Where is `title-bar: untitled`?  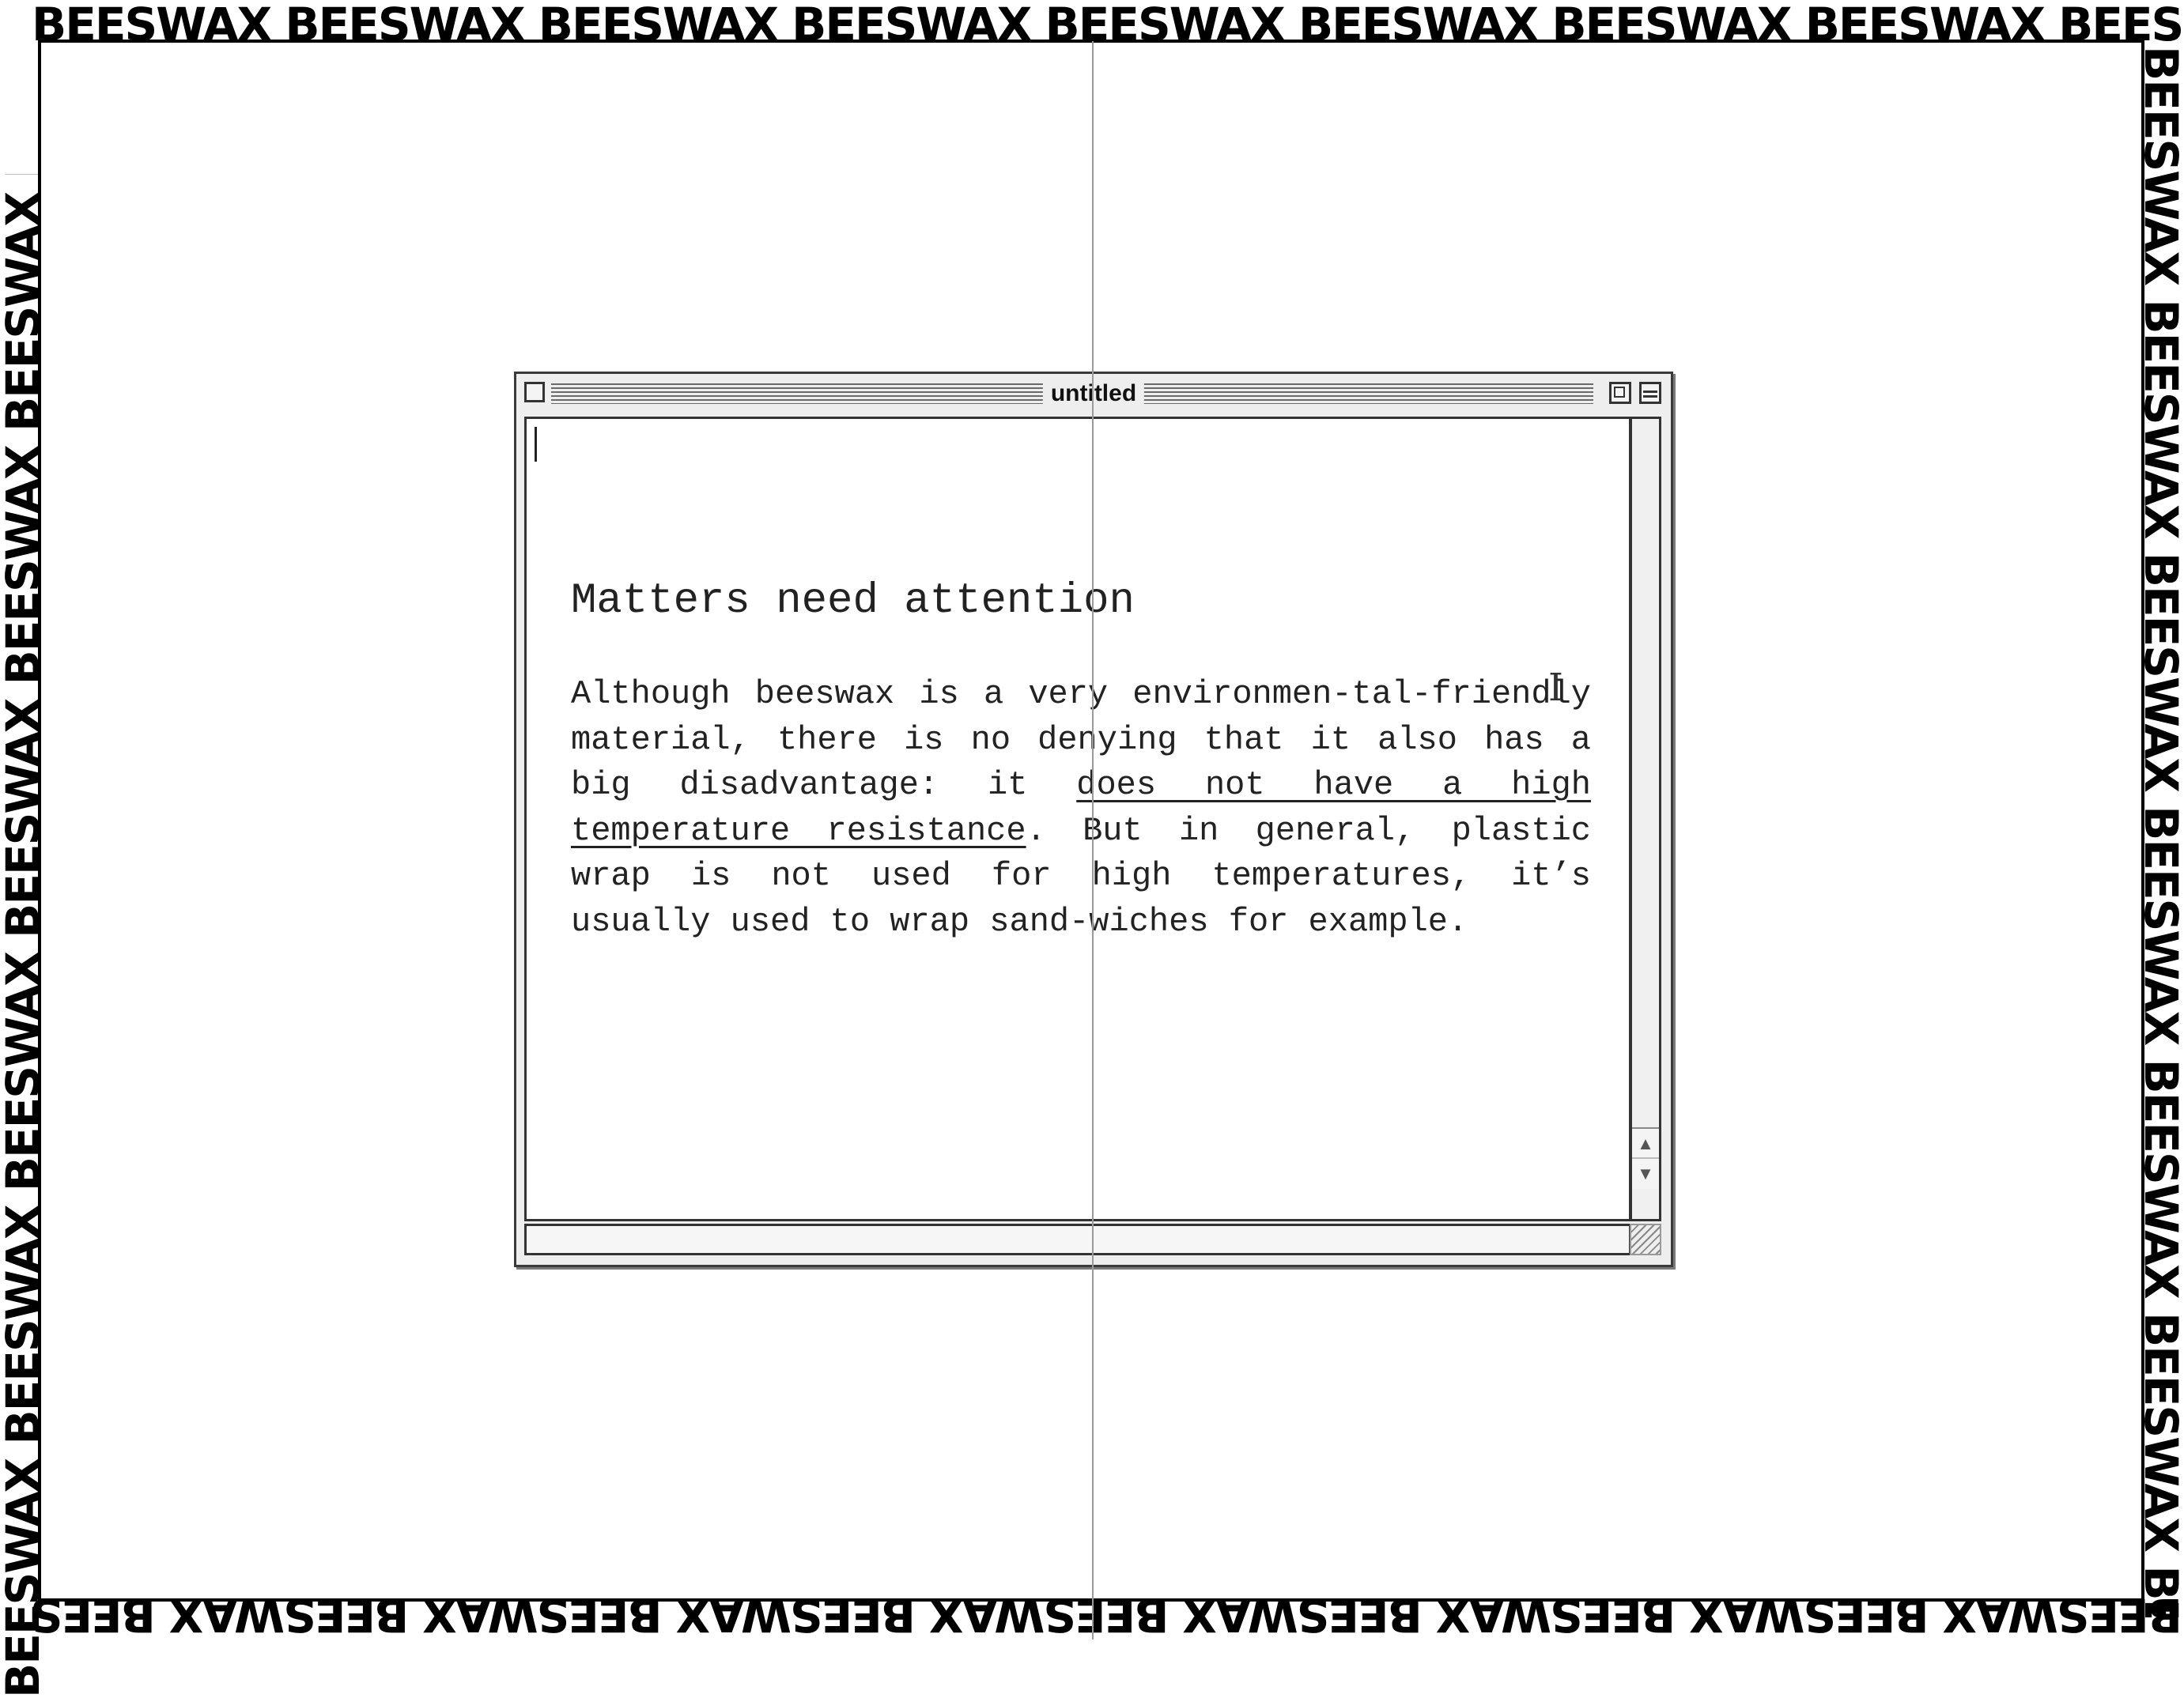
title-bar: untitled is located at coordinates (1093, 394).